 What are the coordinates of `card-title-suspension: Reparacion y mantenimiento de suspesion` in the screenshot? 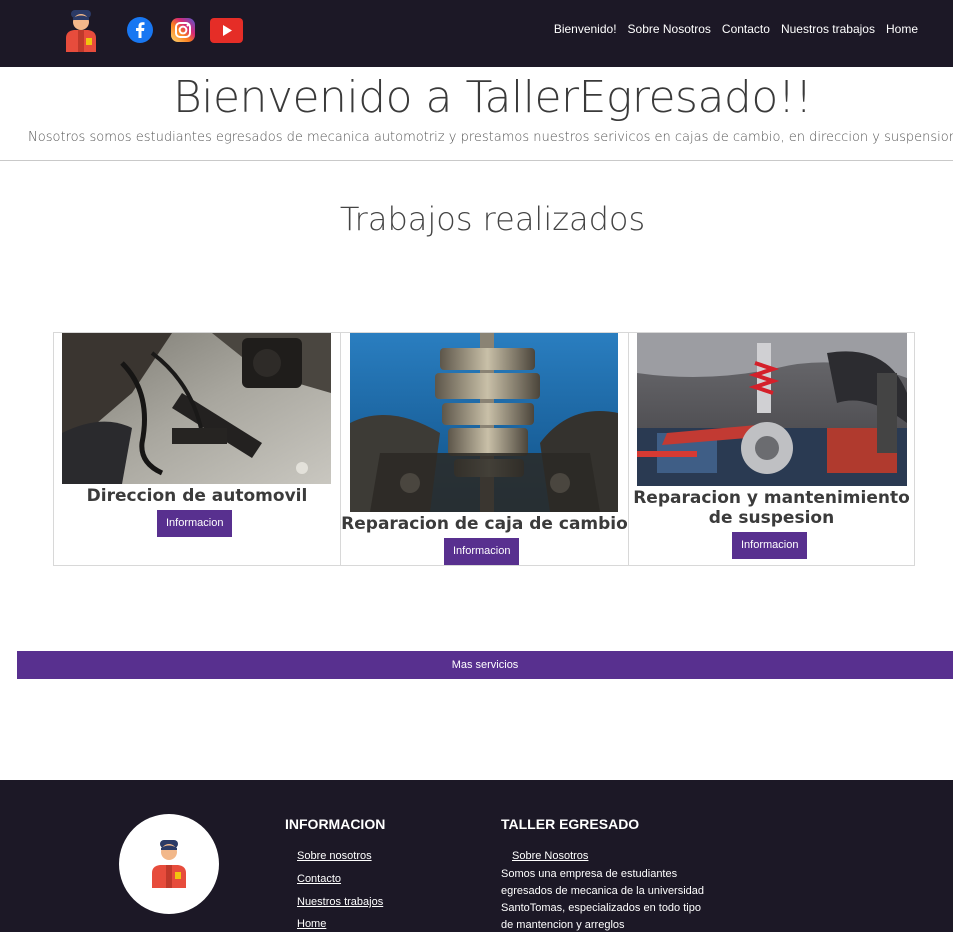 It's located at (771, 508).